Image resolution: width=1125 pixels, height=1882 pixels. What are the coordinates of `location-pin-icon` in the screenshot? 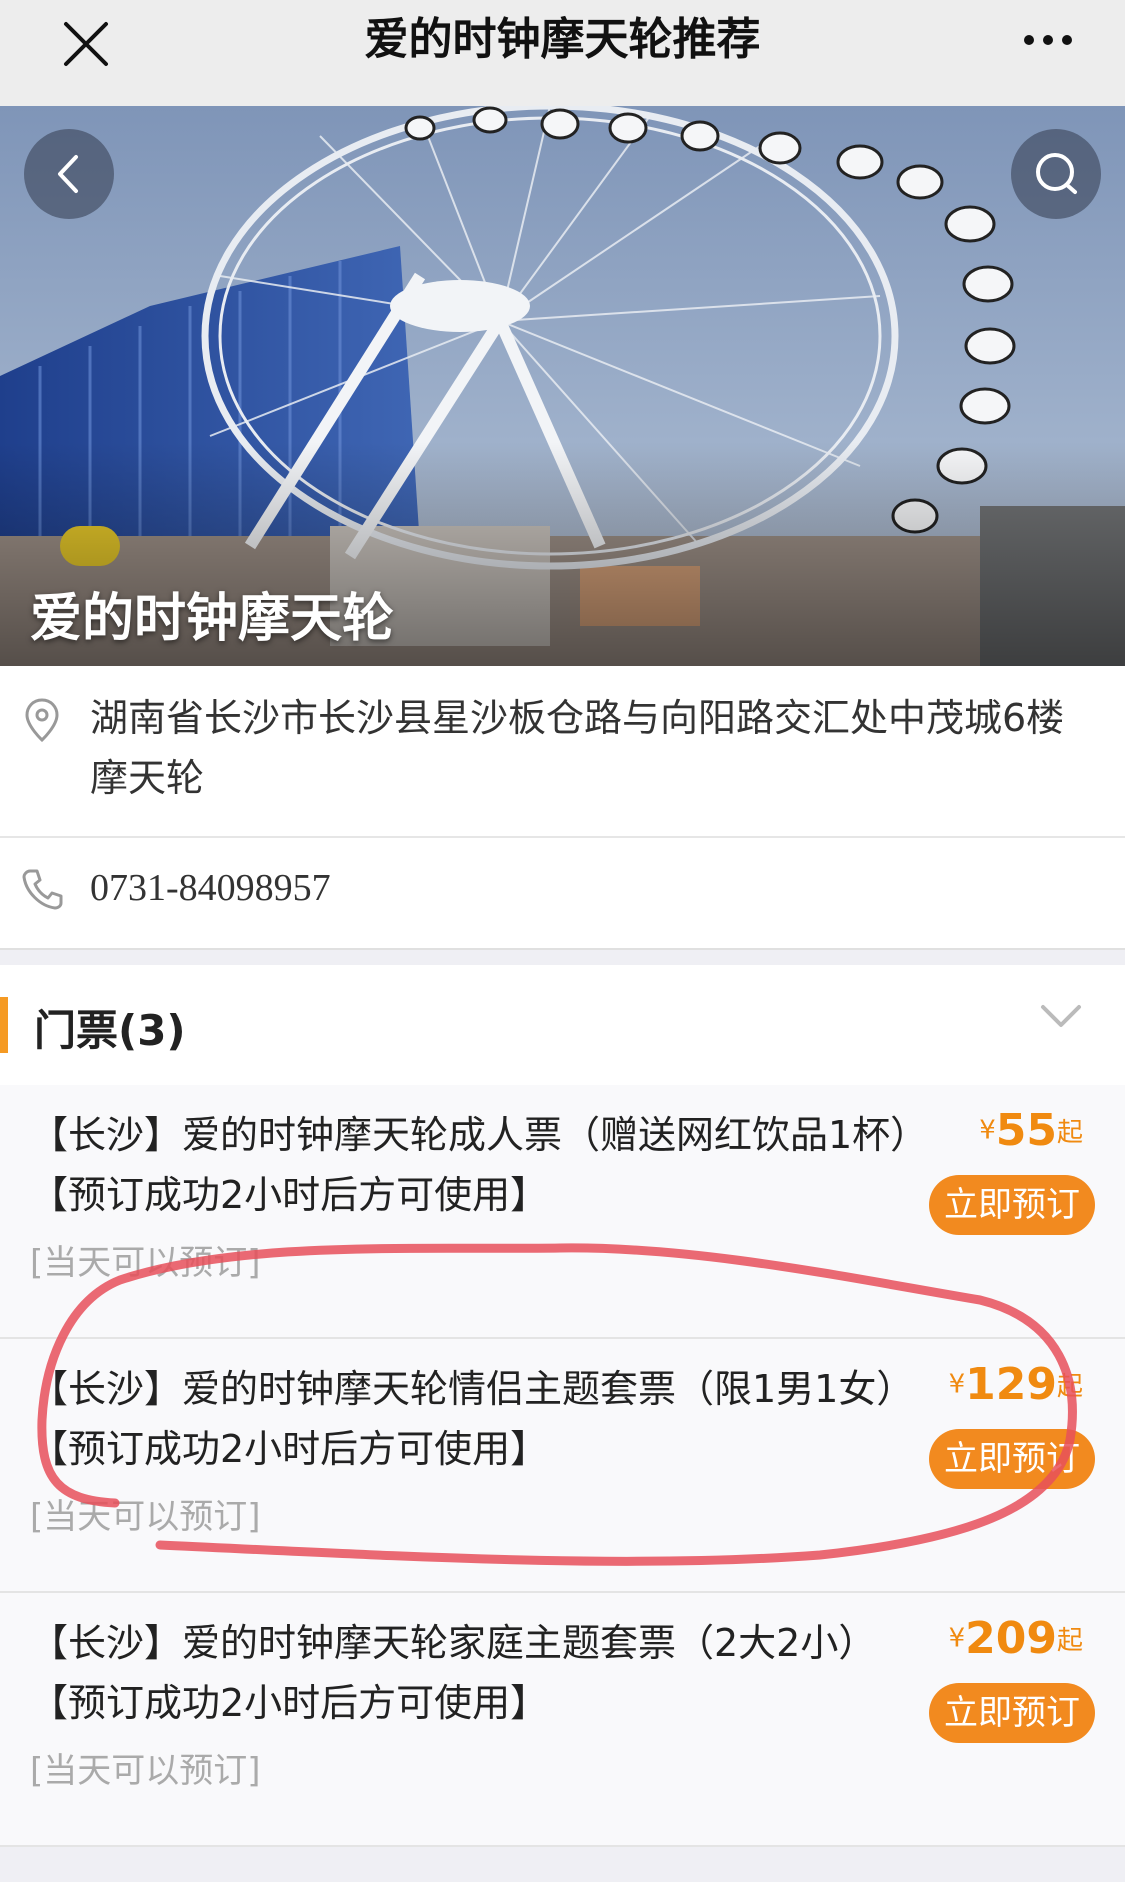 It's located at (42, 720).